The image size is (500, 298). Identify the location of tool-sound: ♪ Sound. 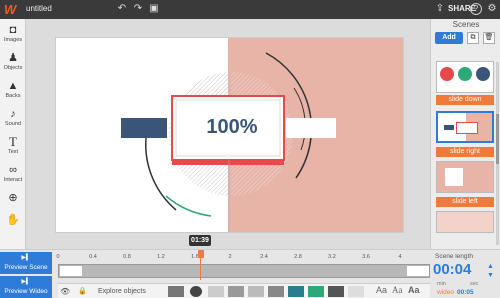
(13, 117).